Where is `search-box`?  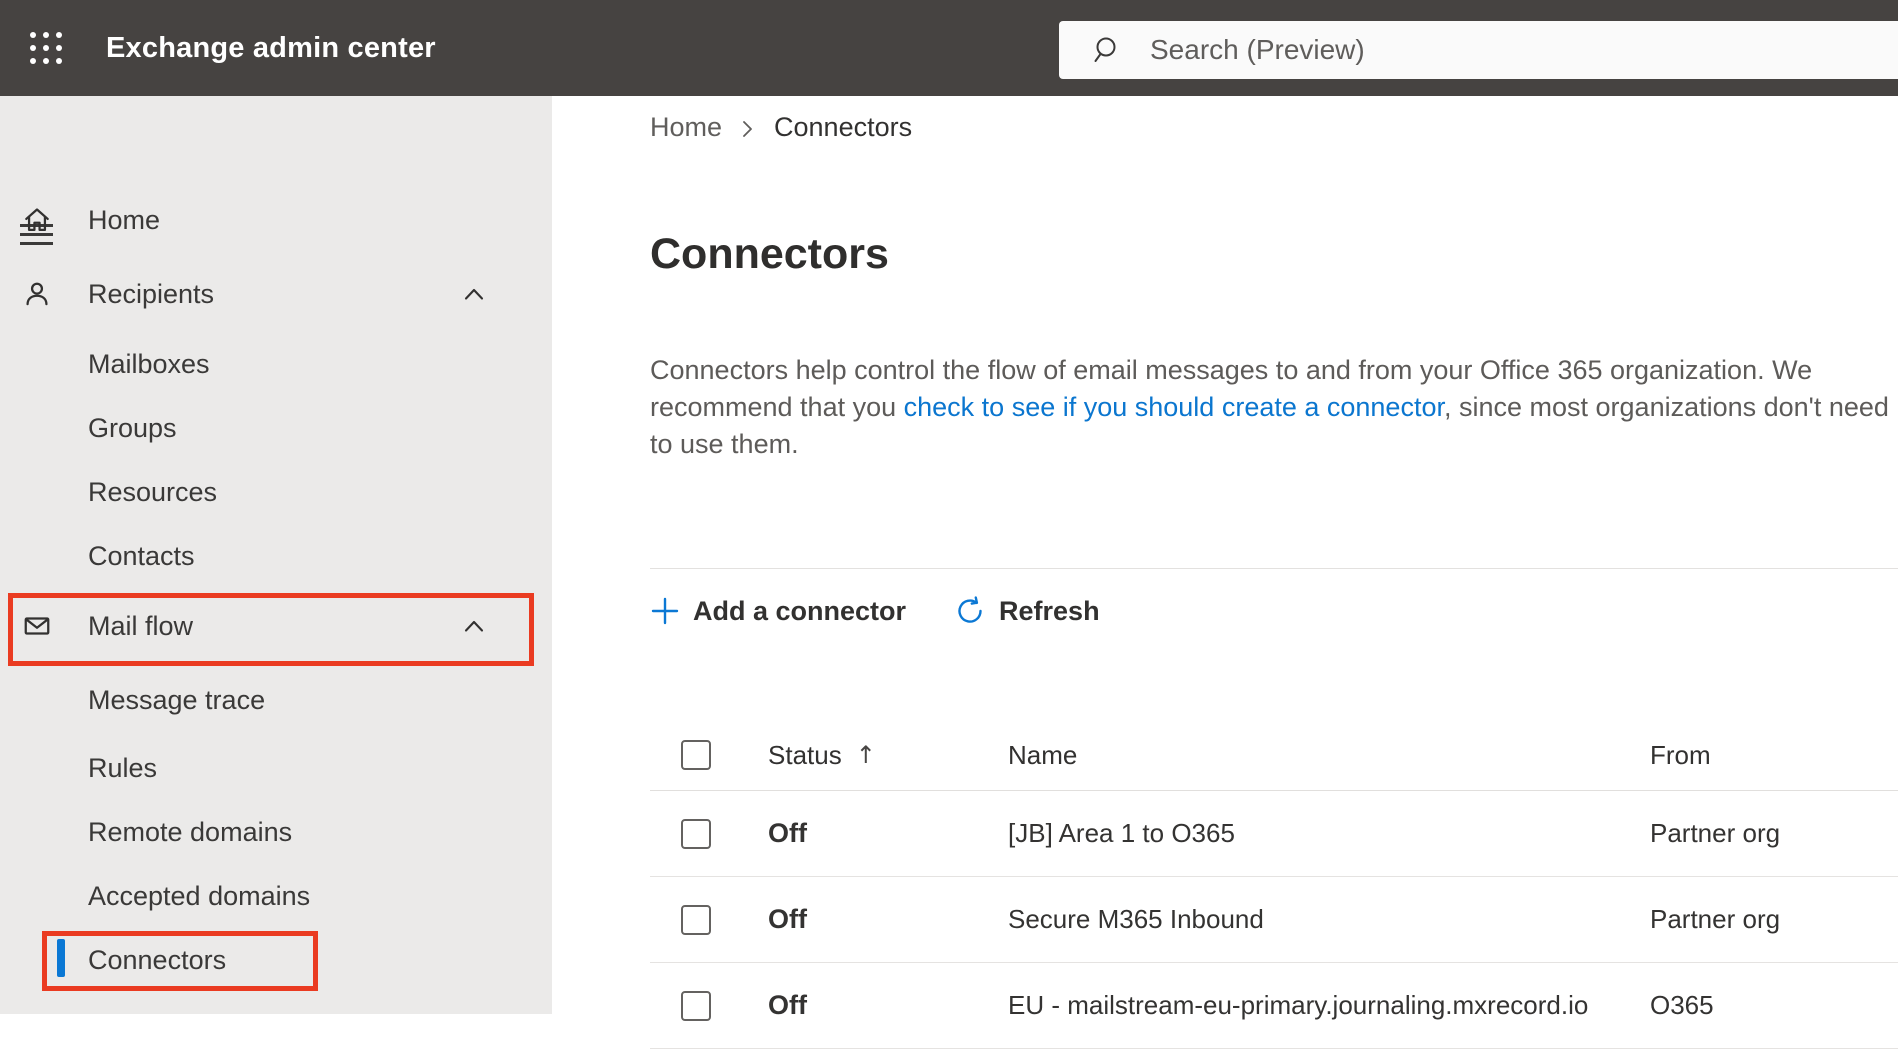
search-box is located at coordinates (1478, 50).